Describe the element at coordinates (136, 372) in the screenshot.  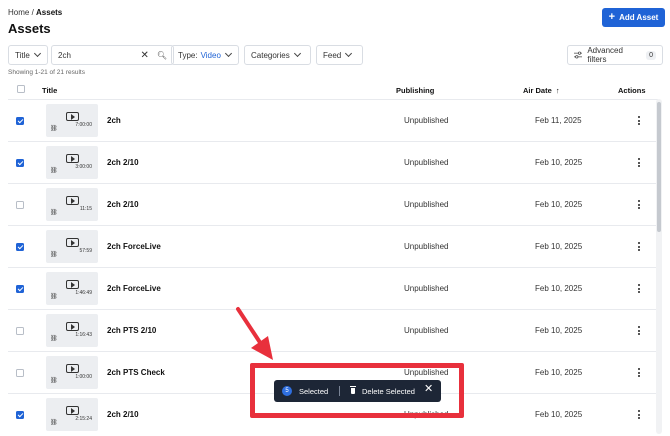
I see `asset-title: 2ch PTS Check` at that location.